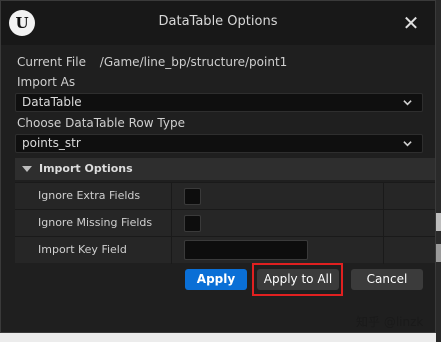  Describe the element at coordinates (387, 279) in the screenshot. I see `cancel-button: Cancel` at that location.